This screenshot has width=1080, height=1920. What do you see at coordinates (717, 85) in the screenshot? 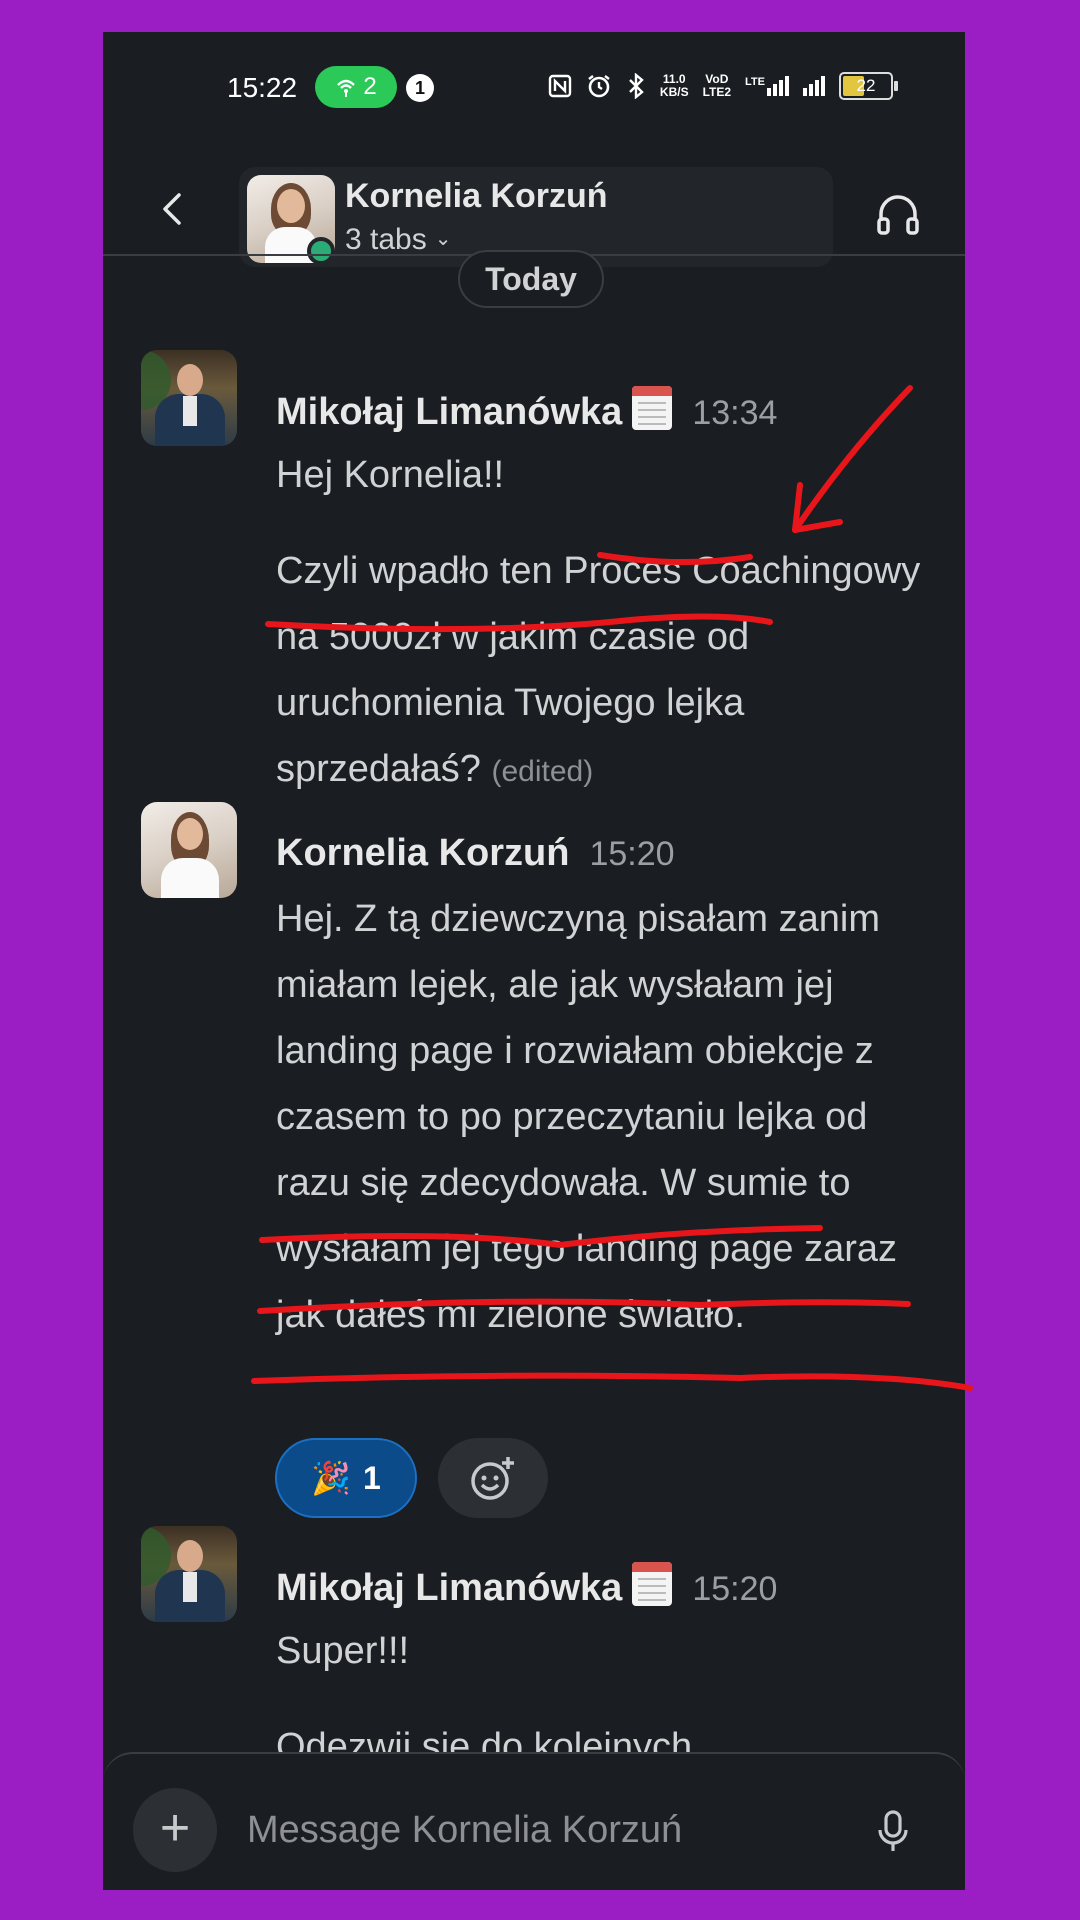
I see `volte-indicator: VoD LTE2` at bounding box center [717, 85].